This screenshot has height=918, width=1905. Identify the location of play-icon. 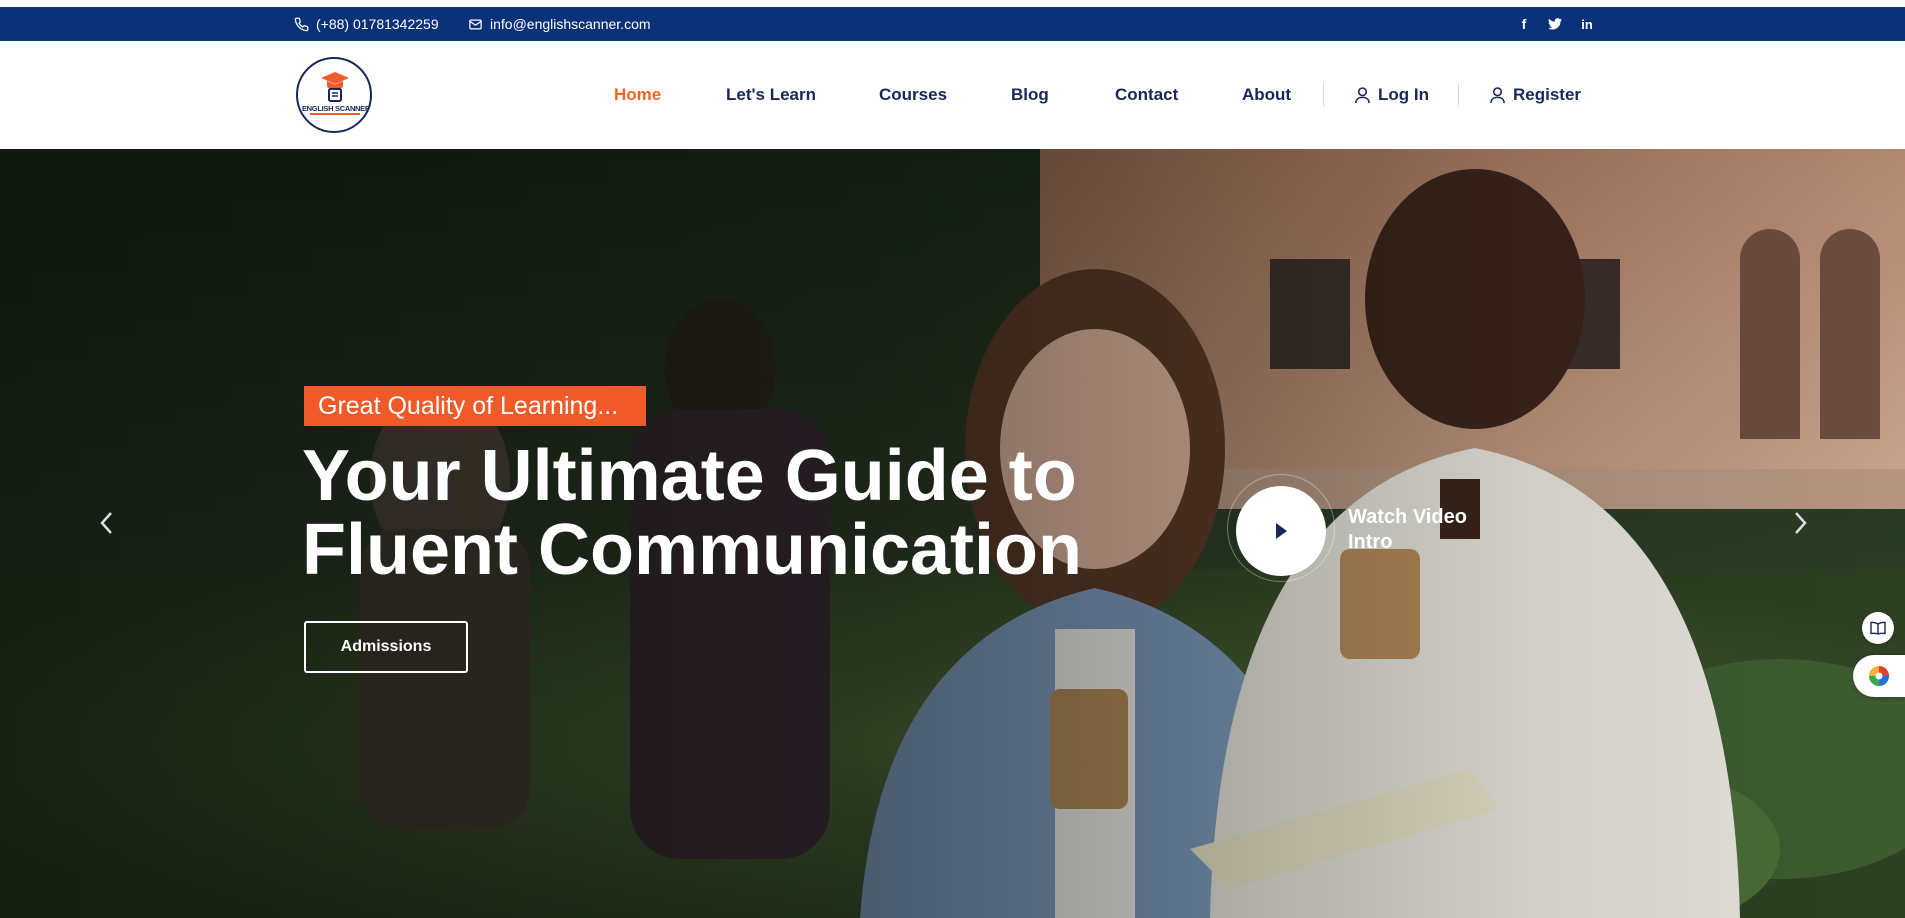
(1281, 531).